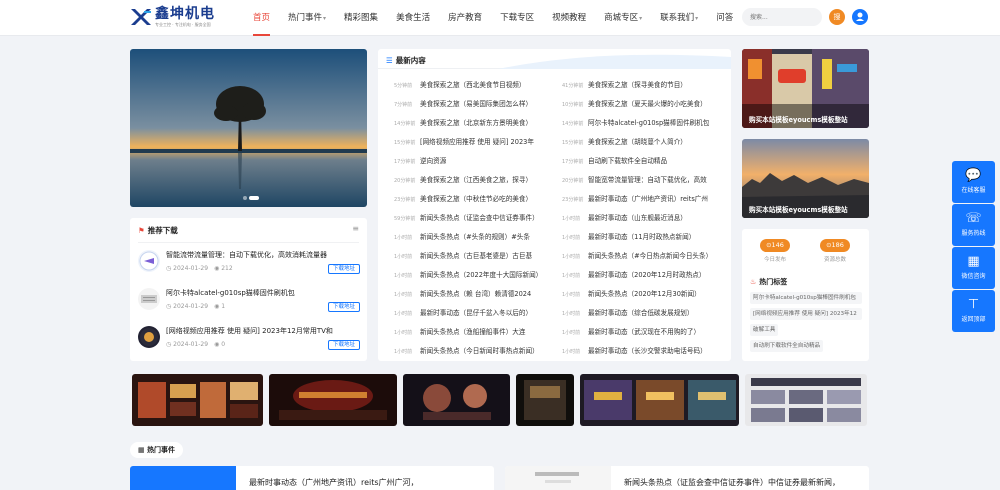  What do you see at coordinates (481, 275) in the screenshot?
I see `news-title: 新闻头条热点（2022年度十大国际新闻）` at bounding box center [481, 275].